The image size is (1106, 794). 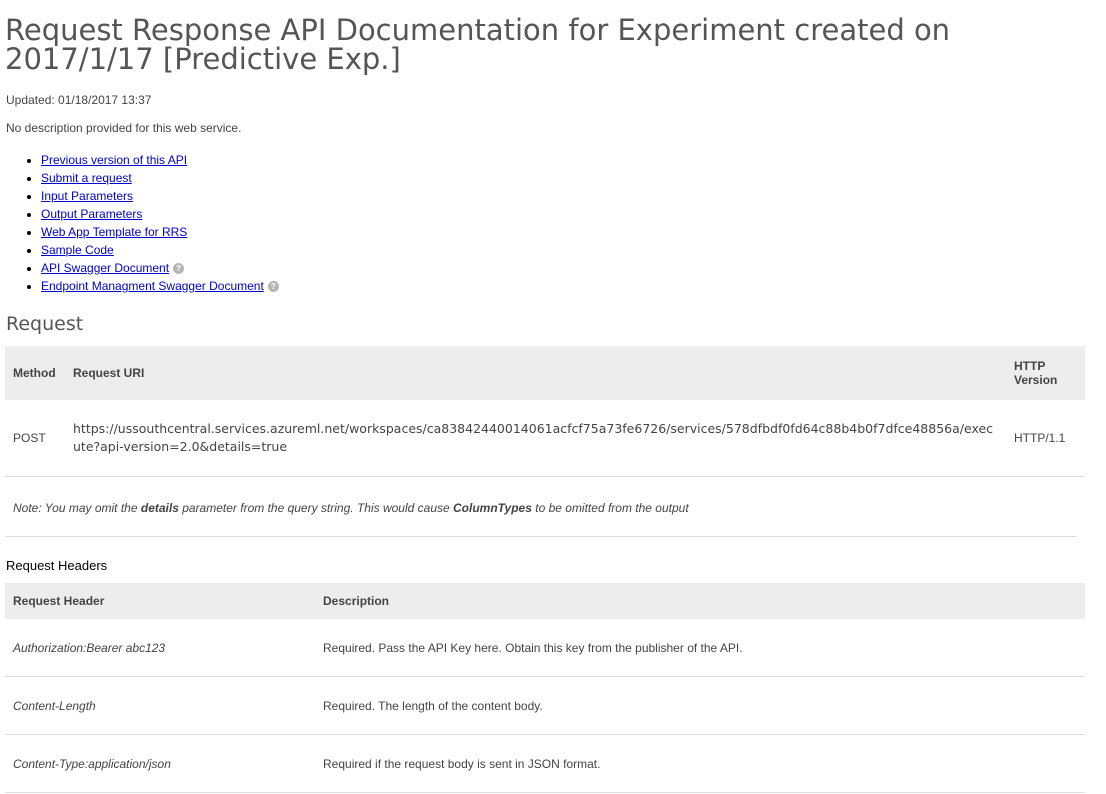 What do you see at coordinates (91, 214) in the screenshot?
I see `link-output-parameters: Output Parameters` at bounding box center [91, 214].